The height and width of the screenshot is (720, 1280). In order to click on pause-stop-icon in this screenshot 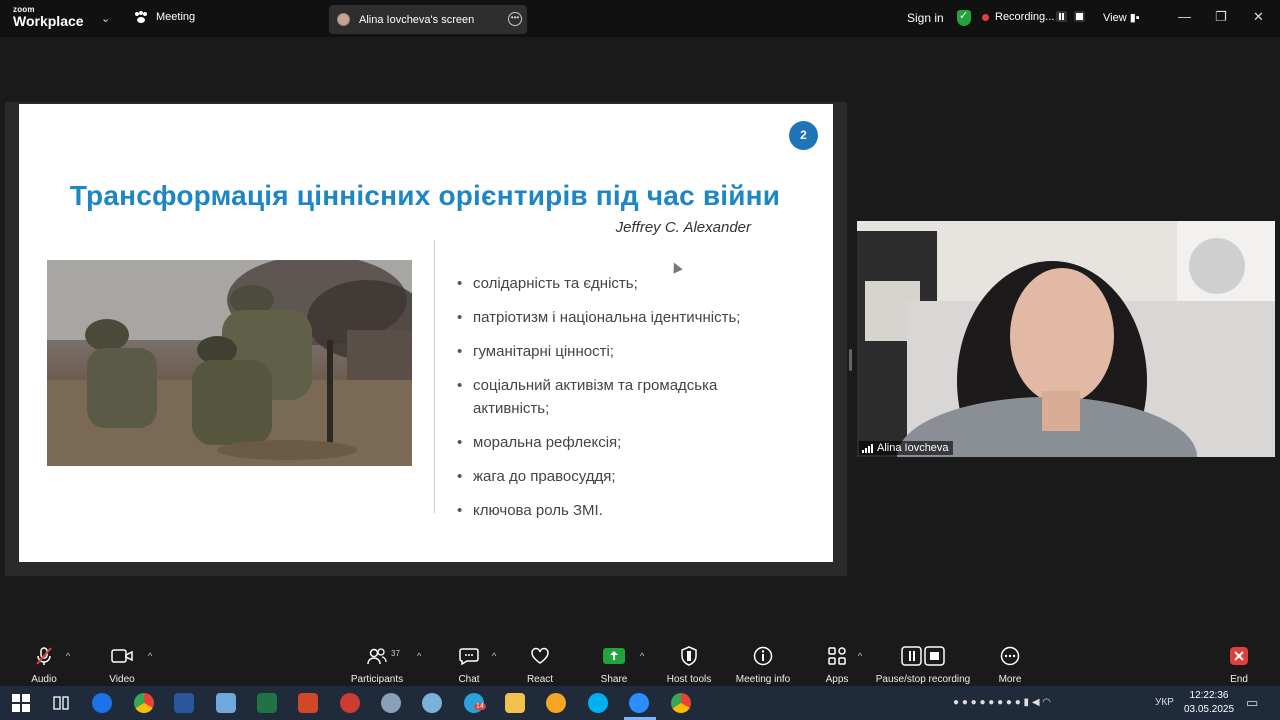, I will do `click(923, 656)`.